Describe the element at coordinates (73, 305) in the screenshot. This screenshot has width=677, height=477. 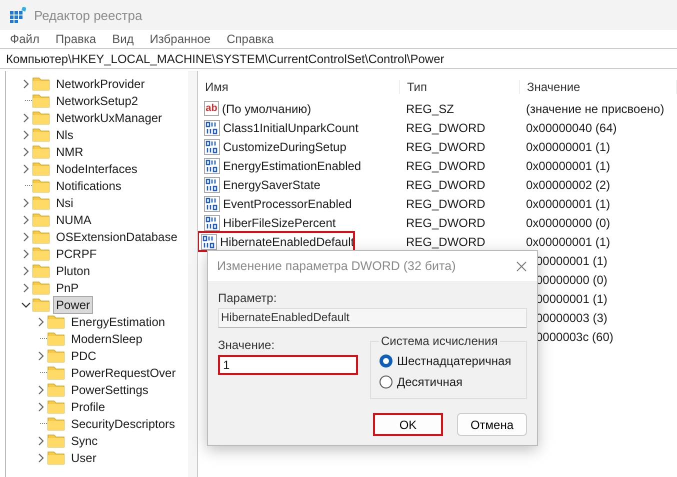
I see `tree-item: Power` at that location.